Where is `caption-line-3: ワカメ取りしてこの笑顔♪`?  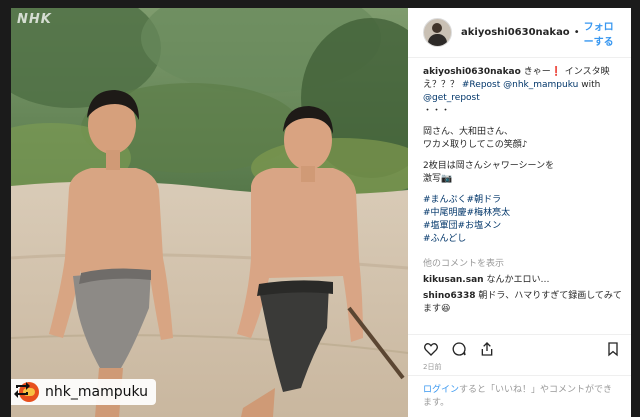 caption-line-3: ワカメ取りしてこの笑顔♪ is located at coordinates (475, 145).